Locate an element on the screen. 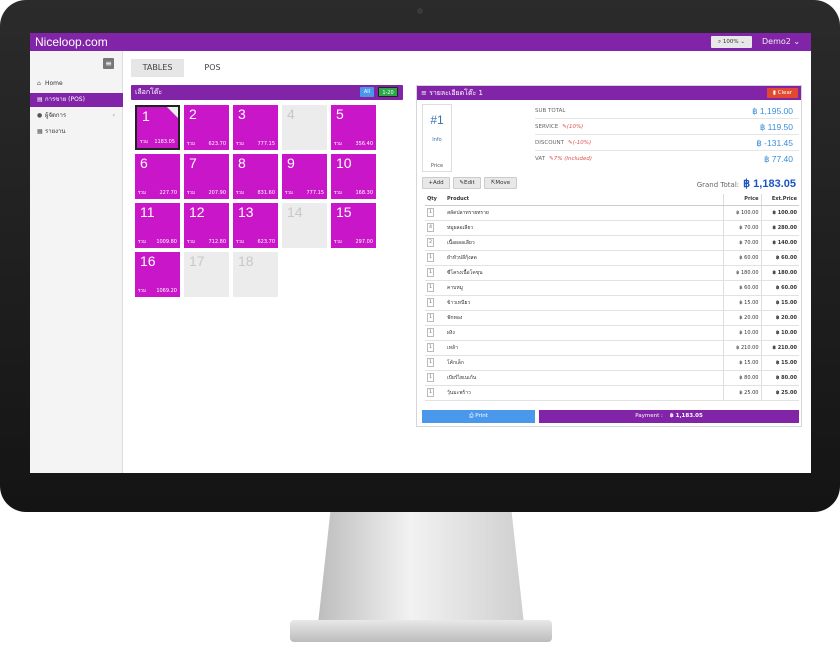 This screenshot has height=671, width=840. print-button: ⎙ Print is located at coordinates (478, 416).